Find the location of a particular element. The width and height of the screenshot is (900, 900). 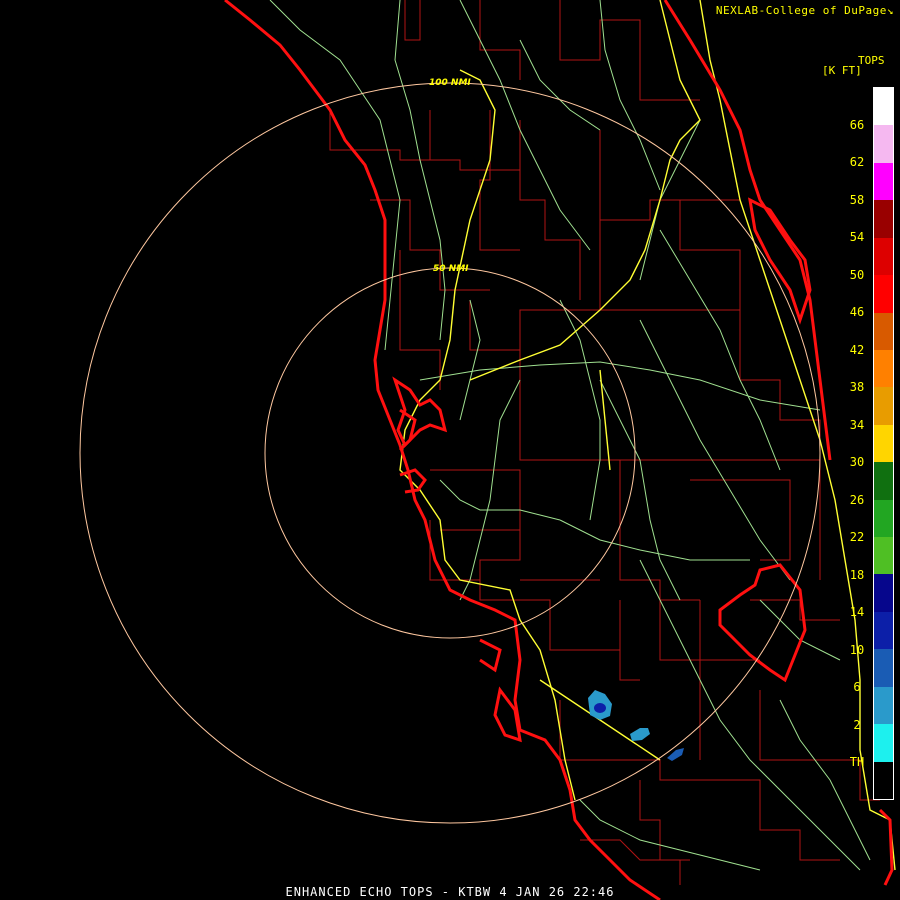

legend-label: 54 is located at coordinates (857, 237).